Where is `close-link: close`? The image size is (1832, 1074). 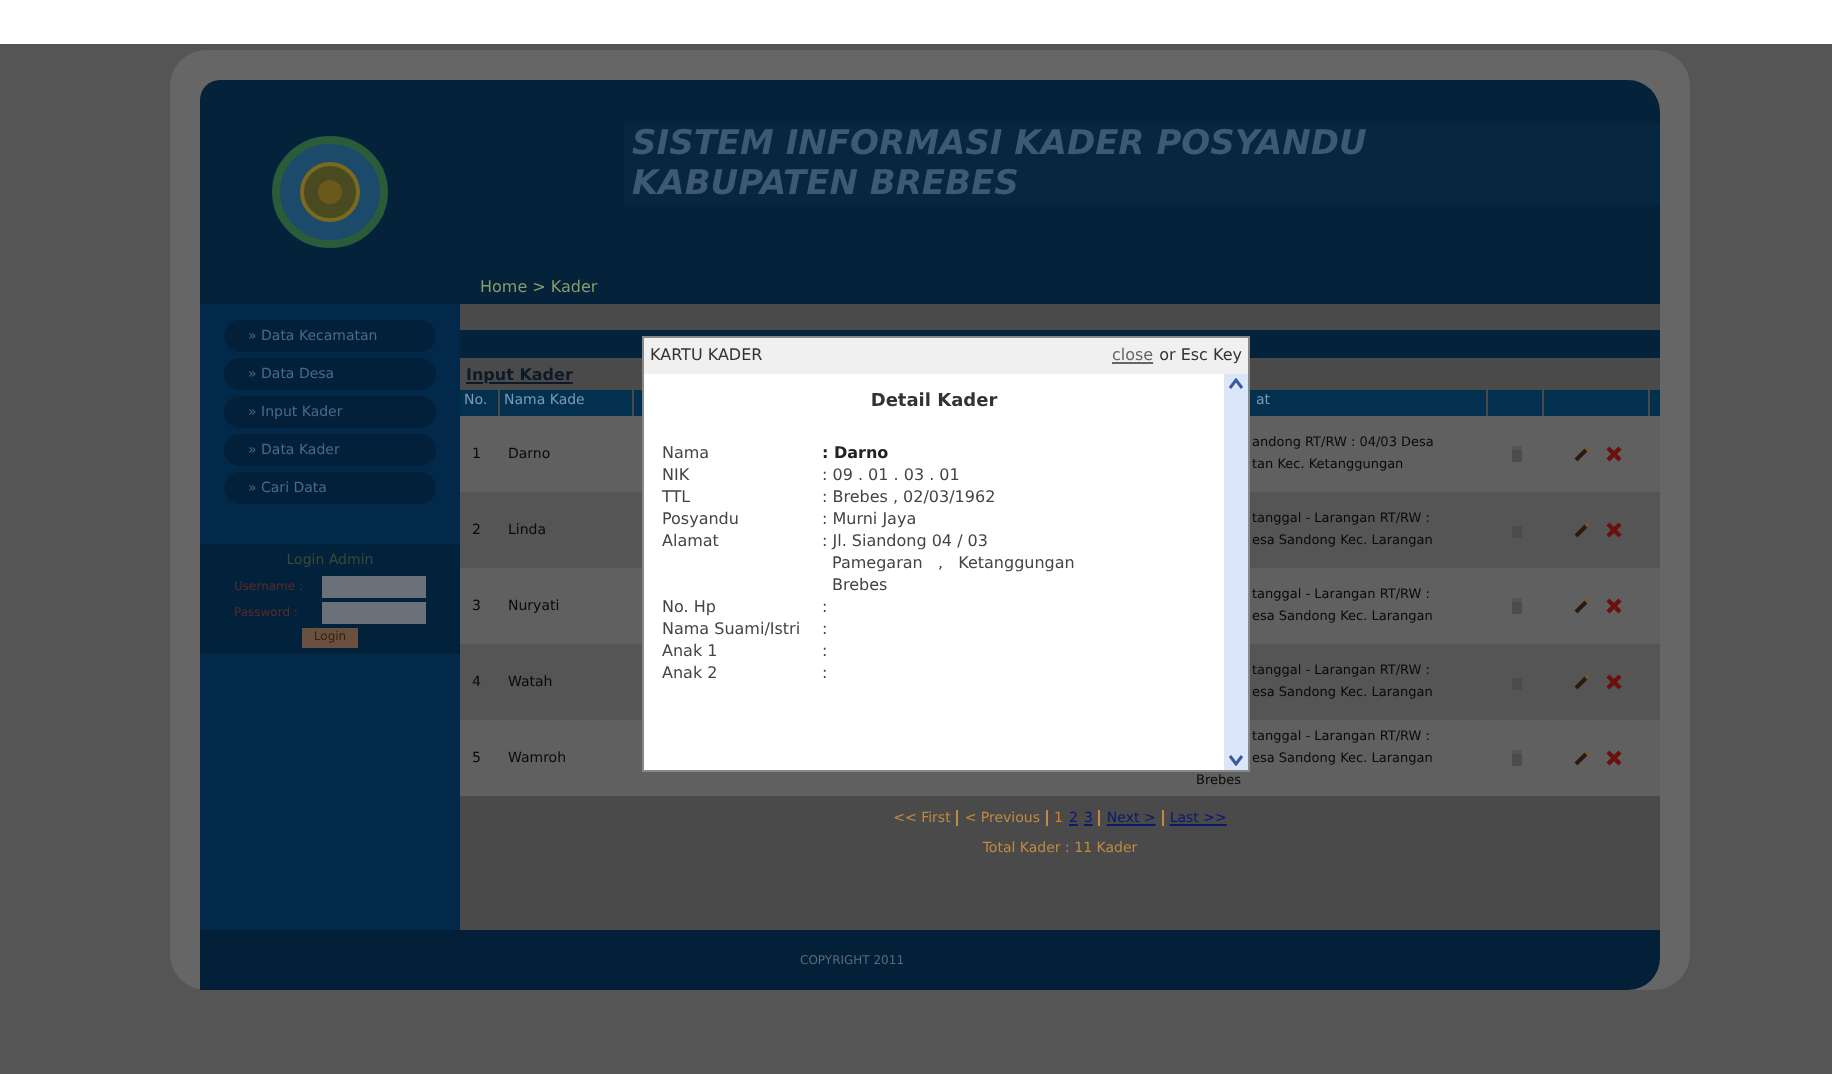
close-link: close is located at coordinates (1132, 356).